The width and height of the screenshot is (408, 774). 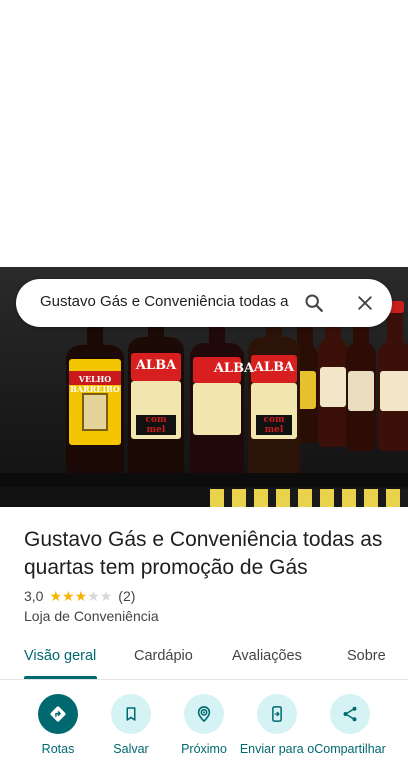 What do you see at coordinates (131, 749) in the screenshot?
I see `save-label: Salvar` at bounding box center [131, 749].